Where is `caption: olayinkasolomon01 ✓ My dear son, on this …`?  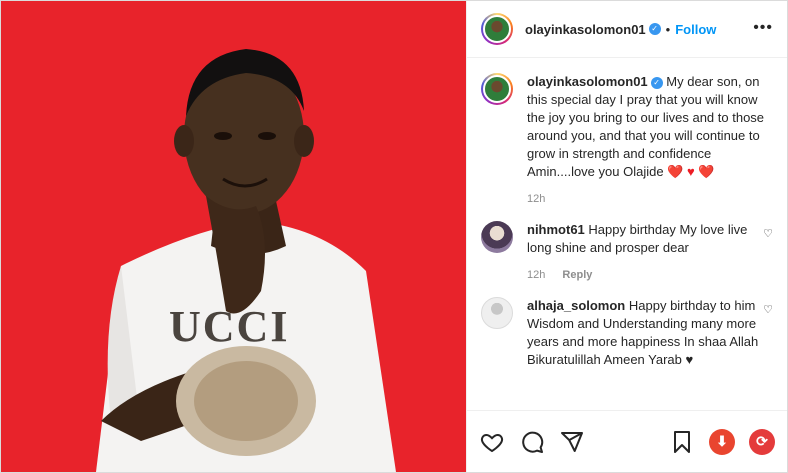
caption: olayinkasolomon01 ✓ My dear son, on this … is located at coordinates (627, 139).